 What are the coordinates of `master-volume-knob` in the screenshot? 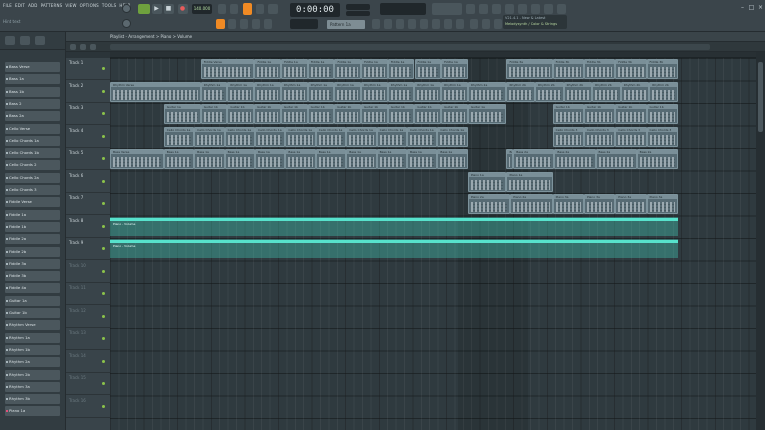 It's located at (126, 8).